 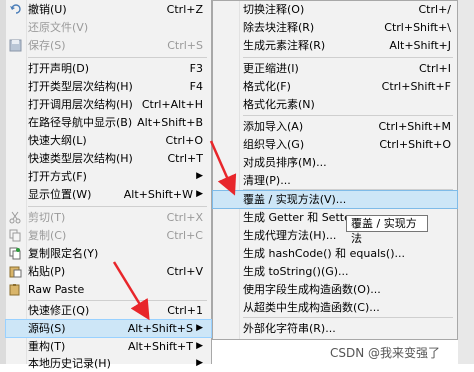 I want to click on arrow-to-override-methods, so click(x=223, y=168).